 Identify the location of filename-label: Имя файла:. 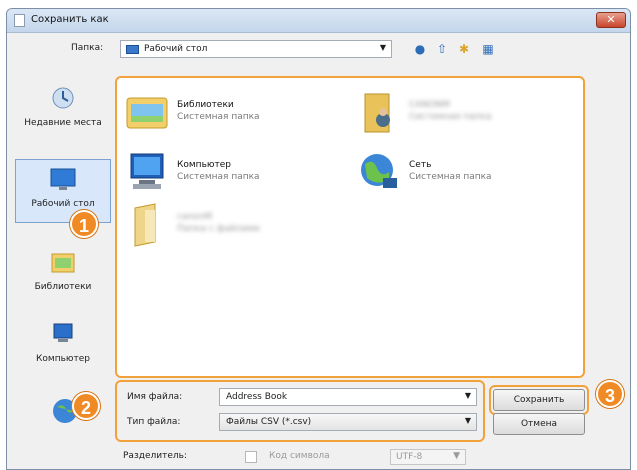
(155, 397).